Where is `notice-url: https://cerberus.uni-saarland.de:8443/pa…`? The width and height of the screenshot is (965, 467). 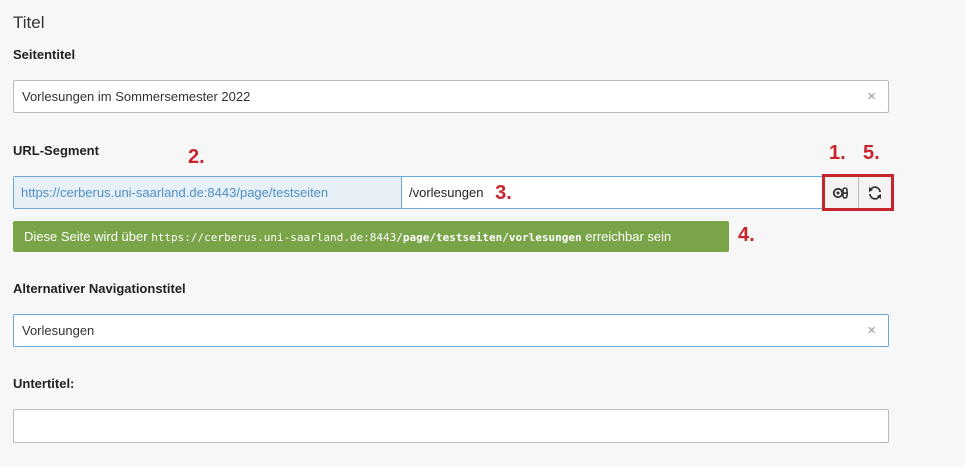 notice-url: https://cerberus.uni-saarland.de:8443/pa… is located at coordinates (366, 237).